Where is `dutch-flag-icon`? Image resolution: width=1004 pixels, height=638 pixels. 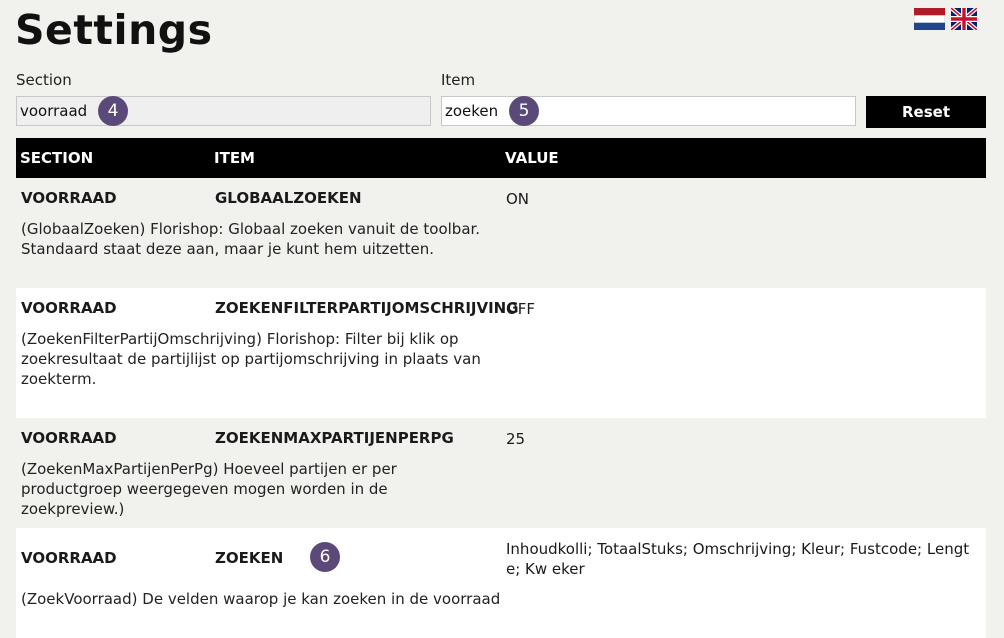 dutch-flag-icon is located at coordinates (929, 19).